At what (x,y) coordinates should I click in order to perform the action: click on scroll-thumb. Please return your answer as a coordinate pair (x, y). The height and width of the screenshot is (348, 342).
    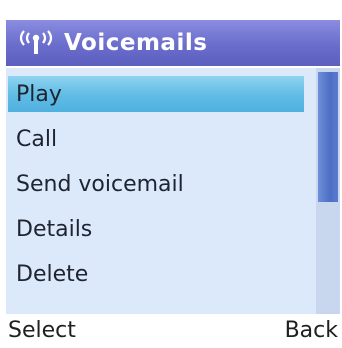
    Looking at the image, I should click on (328, 137).